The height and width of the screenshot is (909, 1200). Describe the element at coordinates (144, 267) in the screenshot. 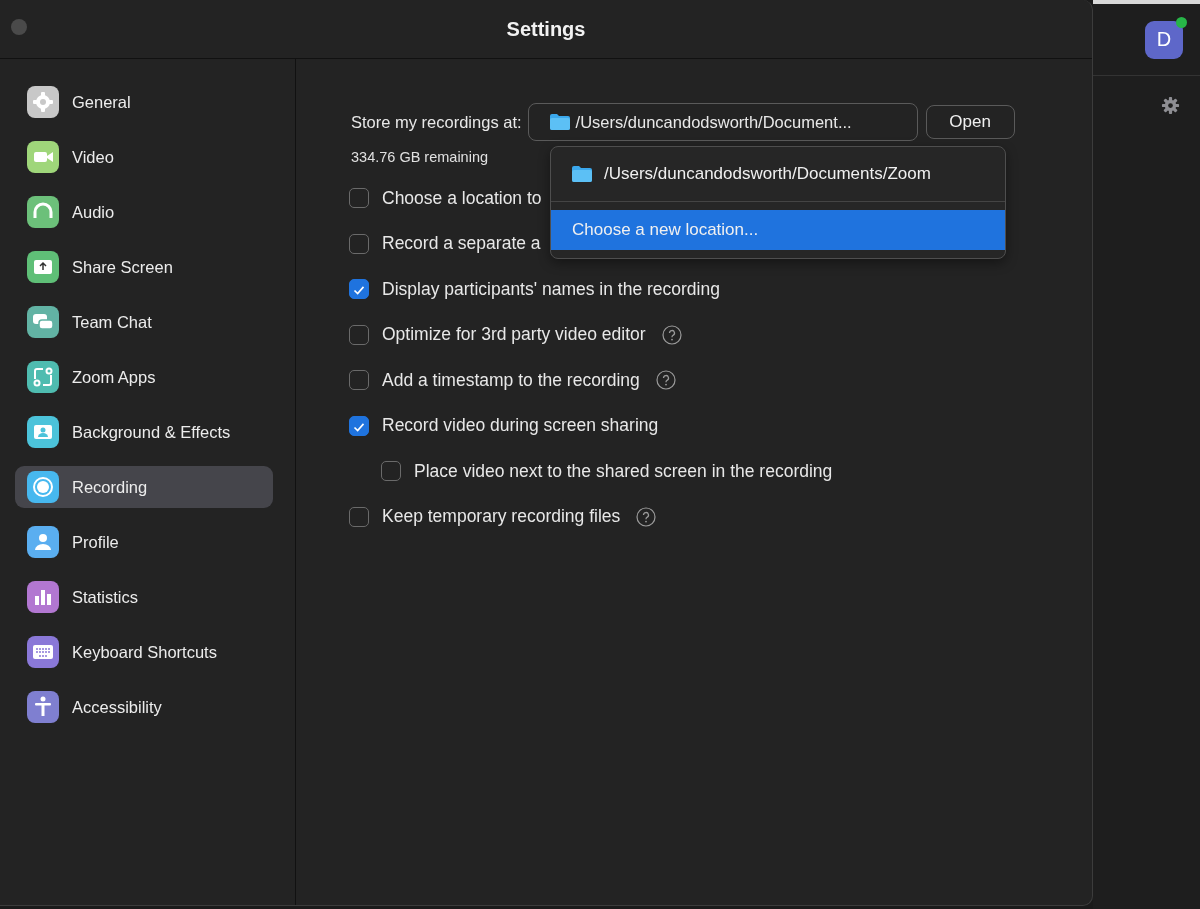

I see `sidebar-item: Share Screen` at that location.